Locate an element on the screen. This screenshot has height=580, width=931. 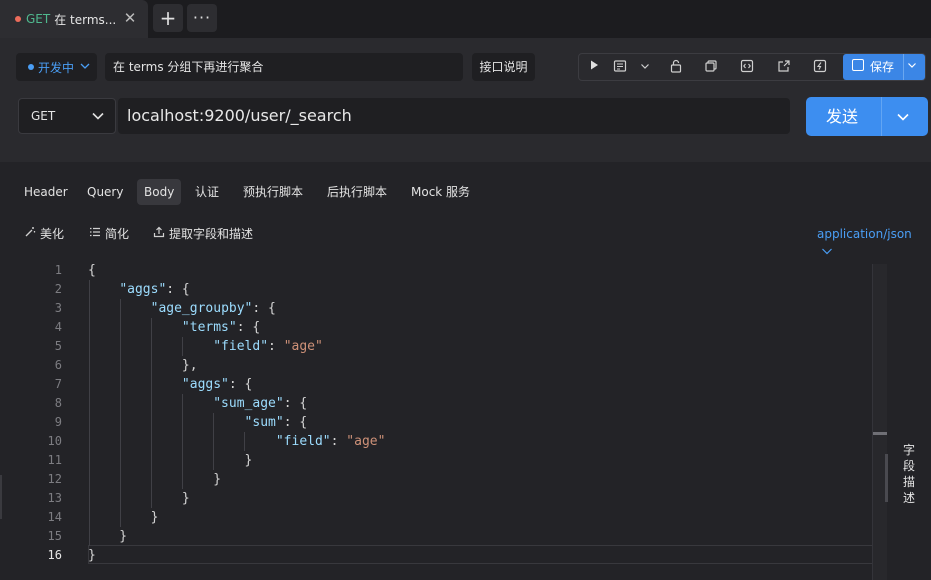
side-panel-char: 段 is located at coordinates (908, 466).